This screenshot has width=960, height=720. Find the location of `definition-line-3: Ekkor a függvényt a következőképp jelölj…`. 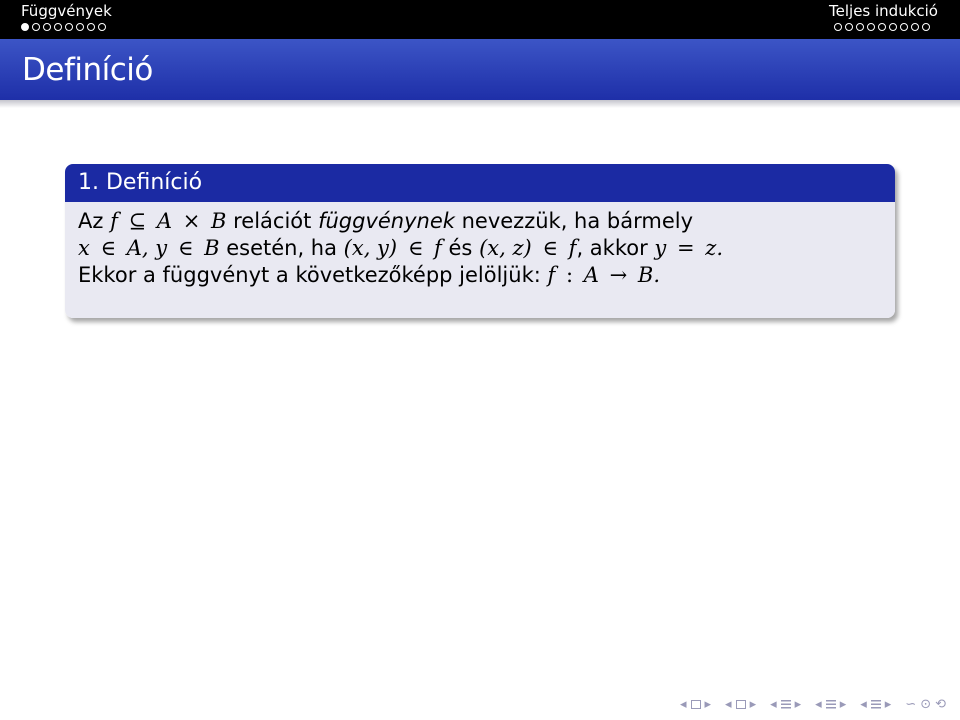

definition-line-3: Ekkor a függvényt a következőképp jelölj… is located at coordinates (480, 275).